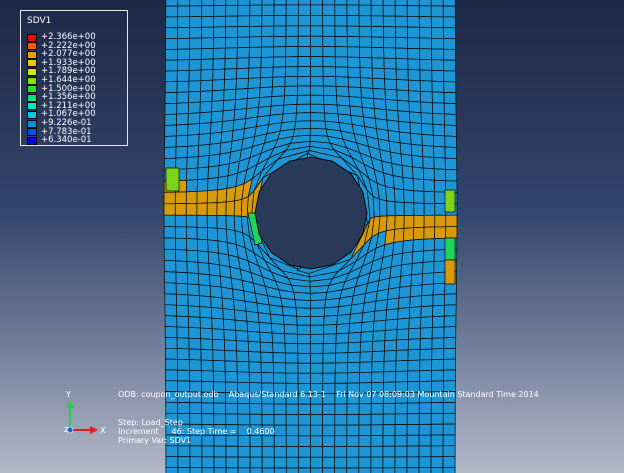 The width and height of the screenshot is (624, 473). What do you see at coordinates (85, 412) in the screenshot?
I see `coordinate-triad: Y Z X` at bounding box center [85, 412].